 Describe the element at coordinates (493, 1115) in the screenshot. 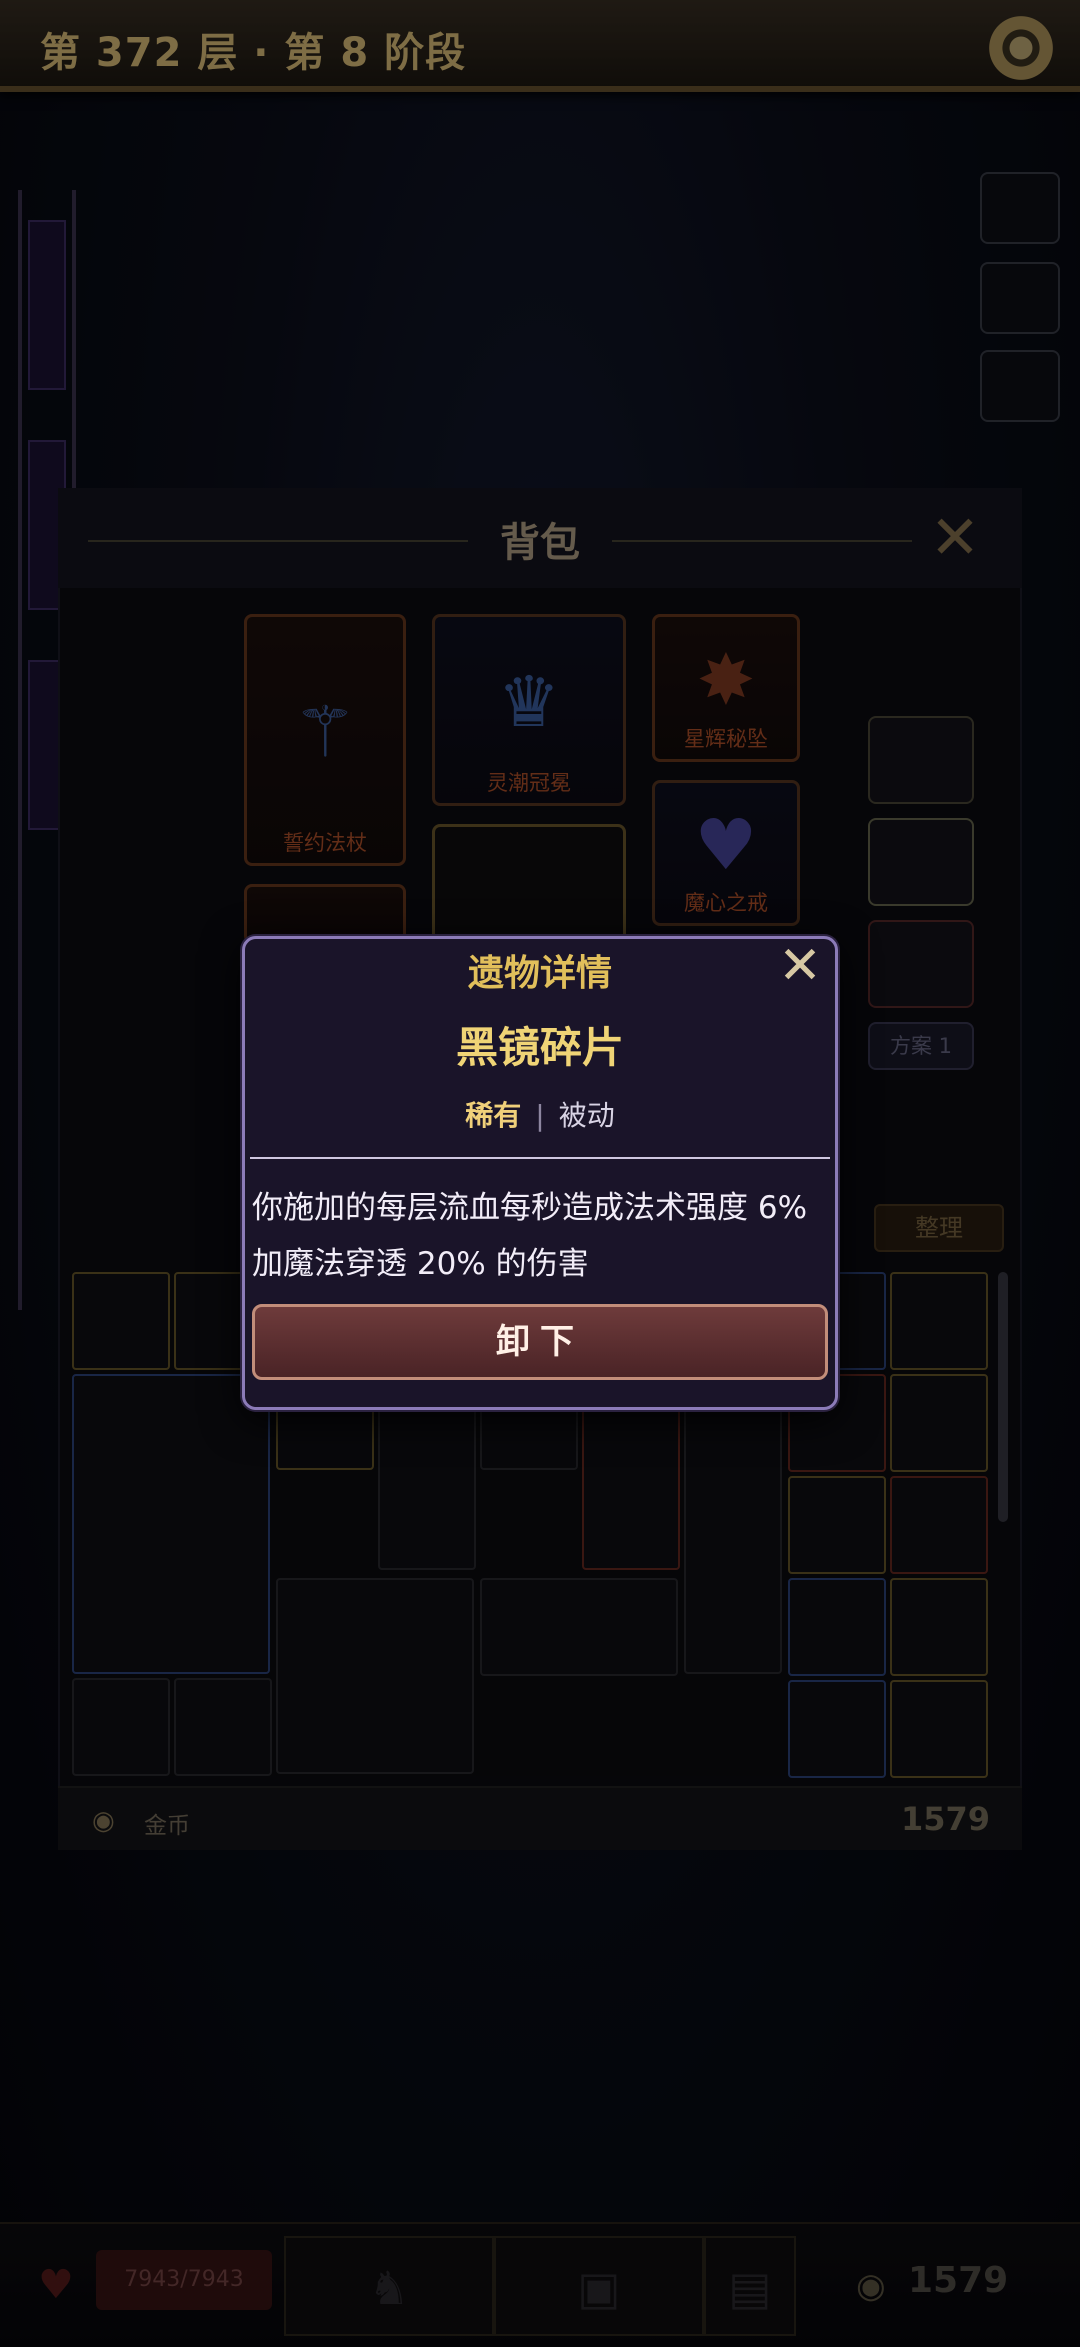

I see `rarity-badge: 稀有` at that location.